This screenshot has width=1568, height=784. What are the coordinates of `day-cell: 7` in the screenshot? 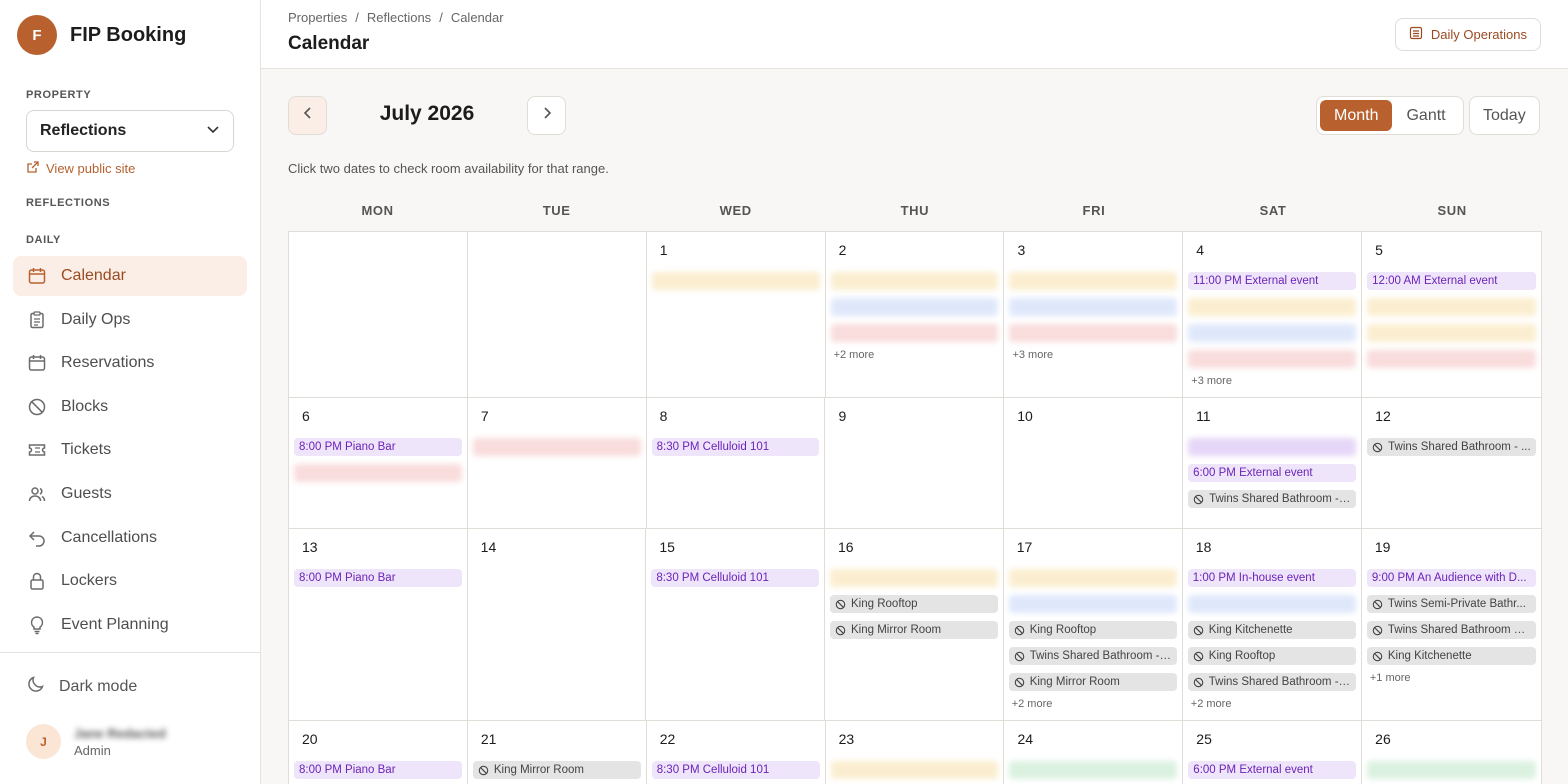 It's located at (557, 463).